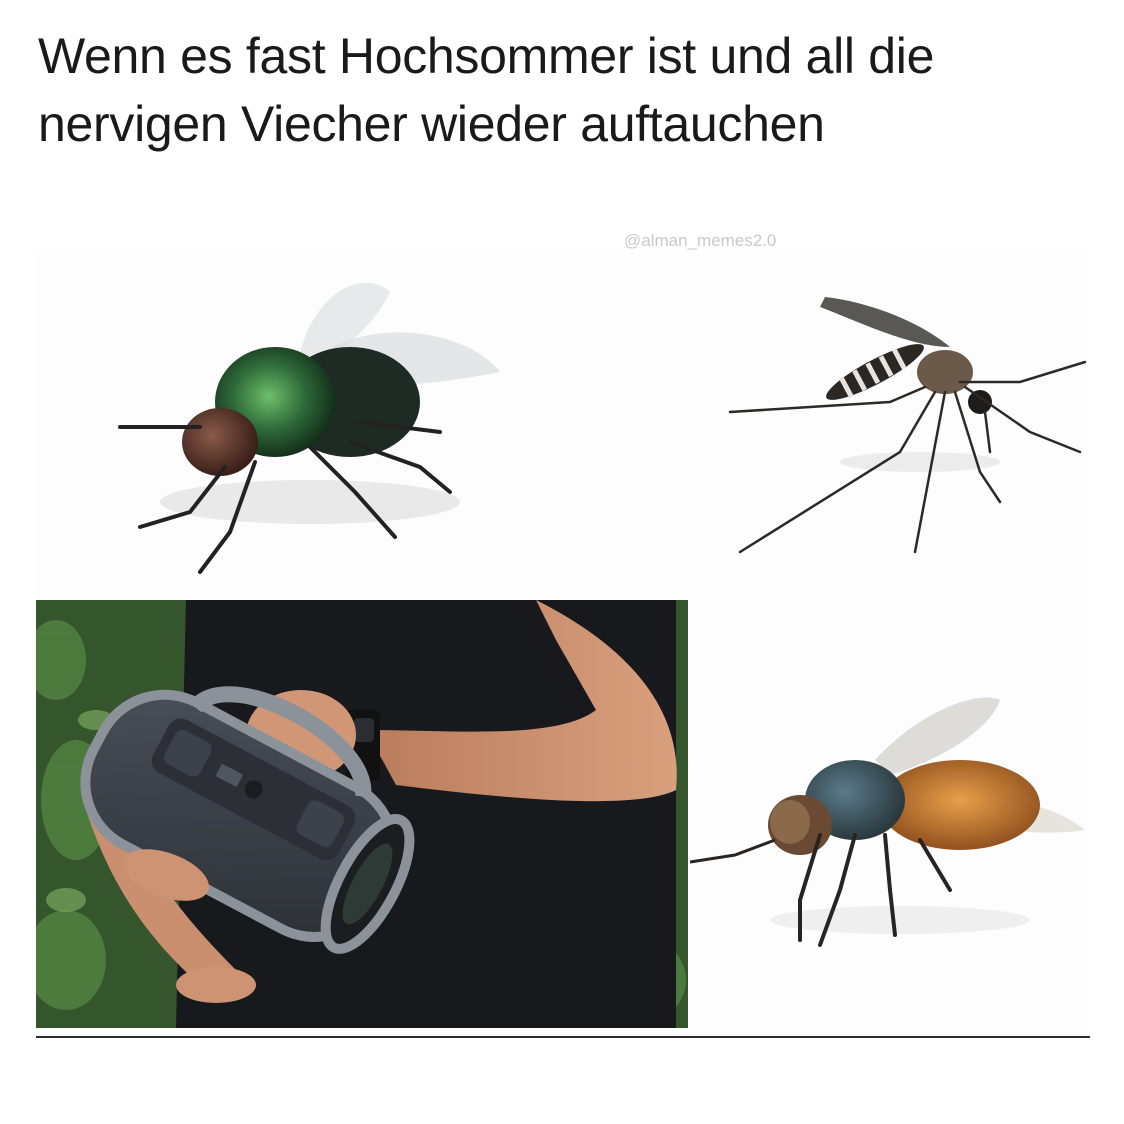 The width and height of the screenshot is (1124, 1124). I want to click on horsefly-icon, so click(887, 822).